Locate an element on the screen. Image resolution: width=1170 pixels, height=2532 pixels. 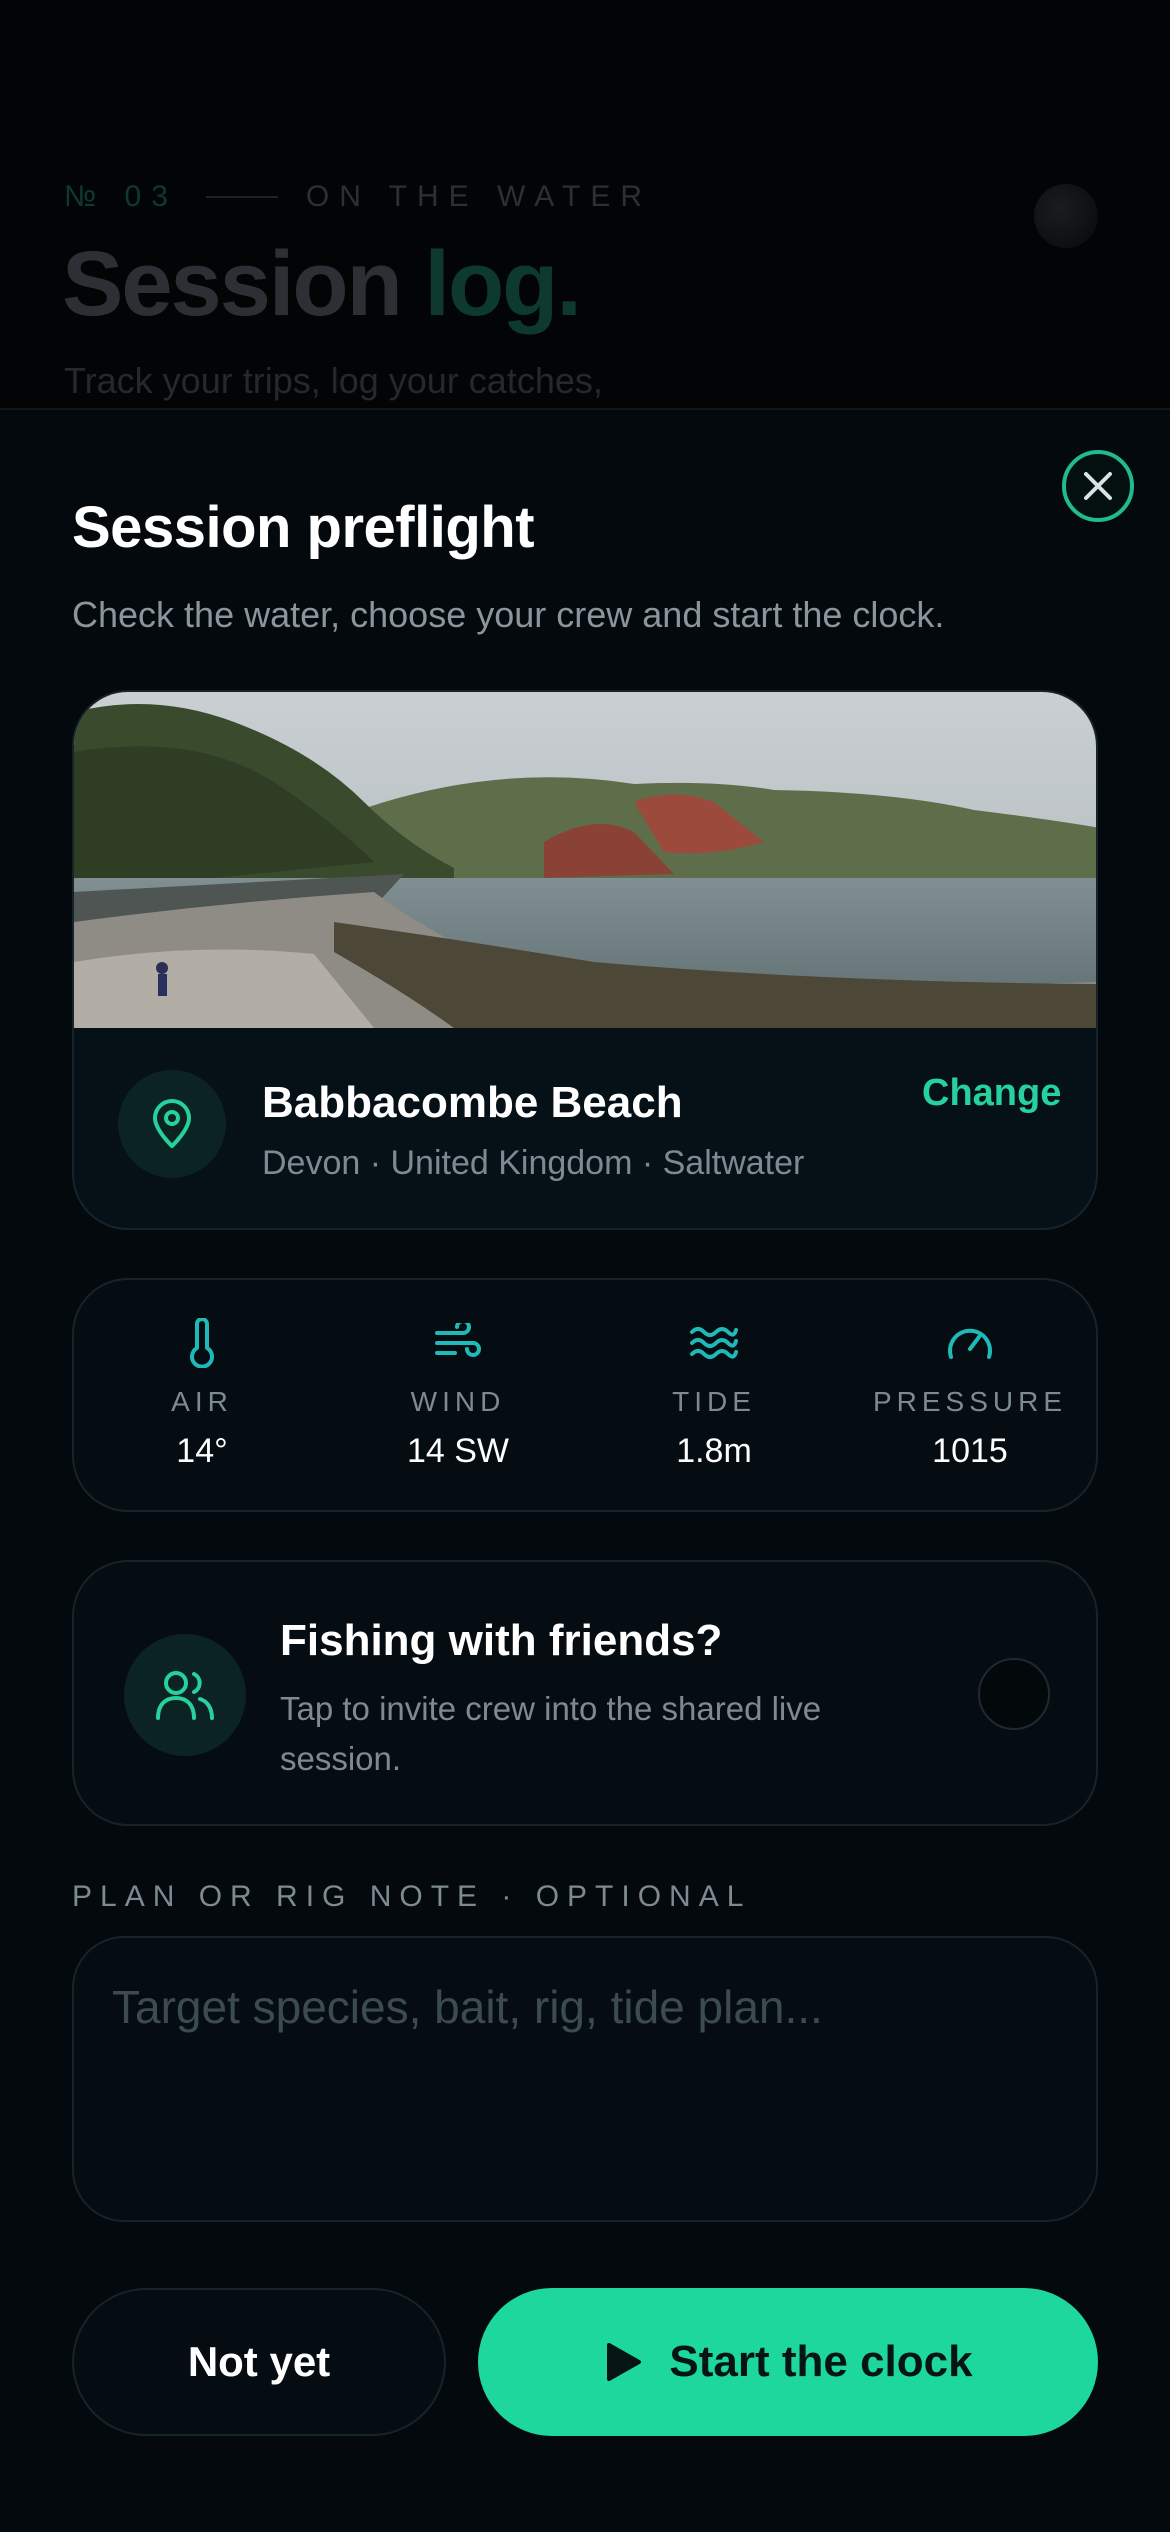
close-icon is located at coordinates (1098, 486).